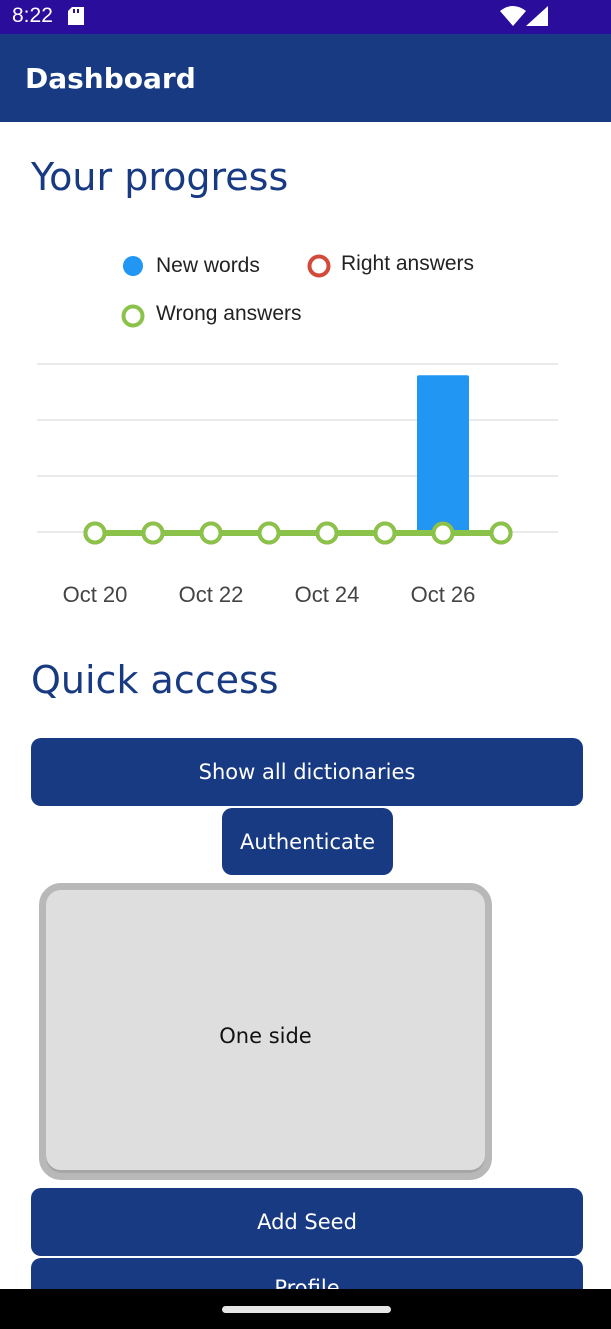  Describe the element at coordinates (537, 16) in the screenshot. I see `signal-icon` at that location.